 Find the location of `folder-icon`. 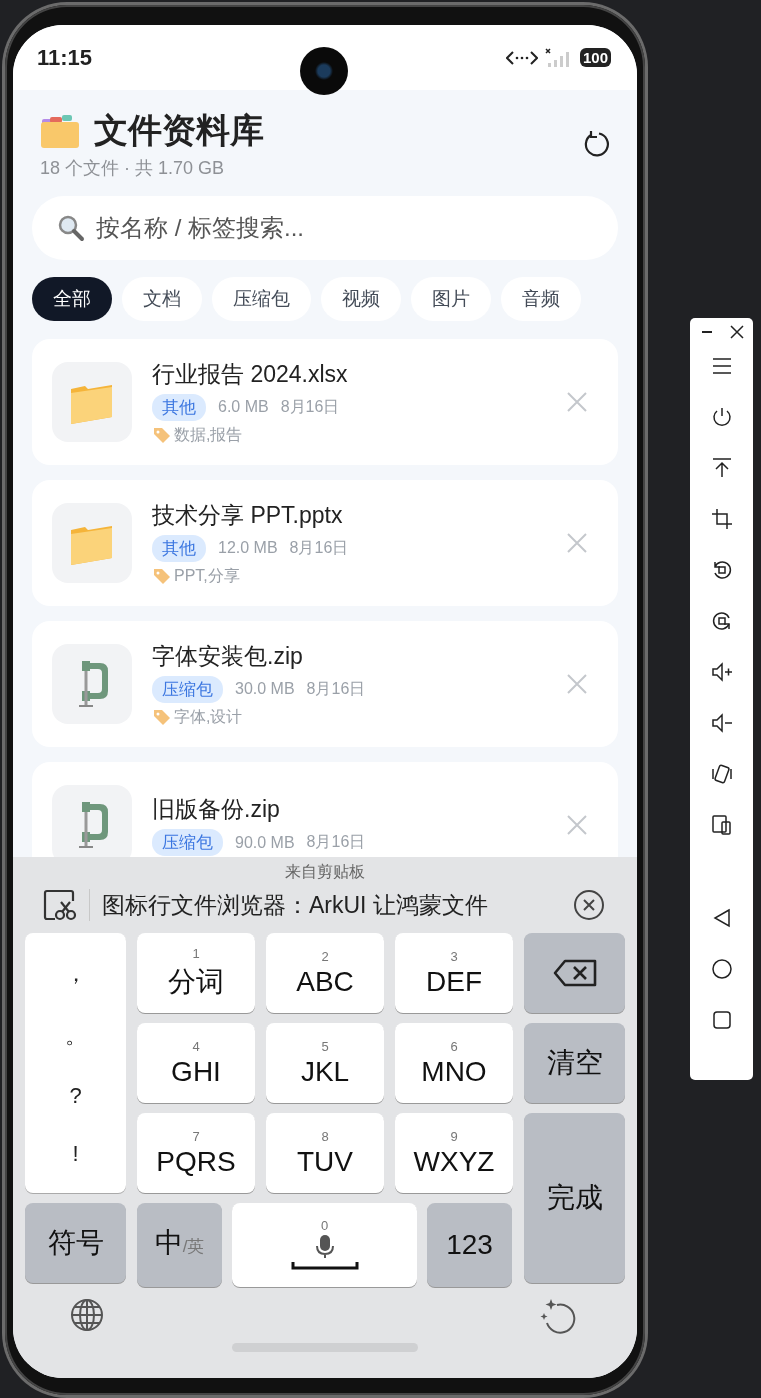

folder-icon is located at coordinates (60, 131).